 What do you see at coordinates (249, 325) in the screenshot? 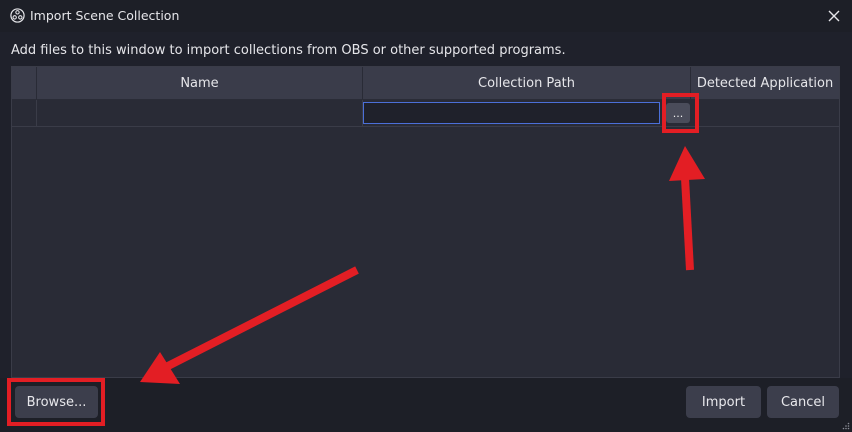
I see `arrow-down-left-icon` at bounding box center [249, 325].